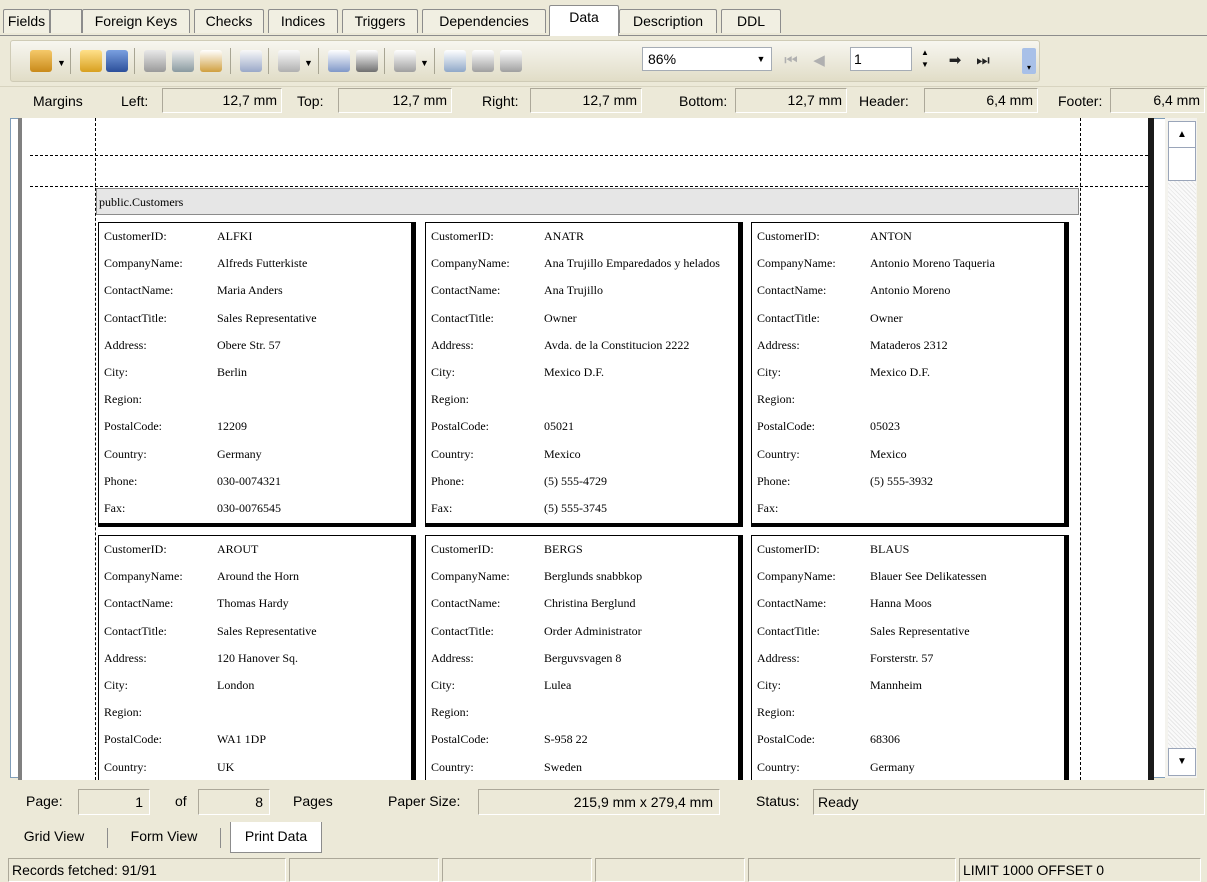 This screenshot has width=1207, height=882. Describe the element at coordinates (367, 61) in the screenshot. I see `fill-icon` at that location.